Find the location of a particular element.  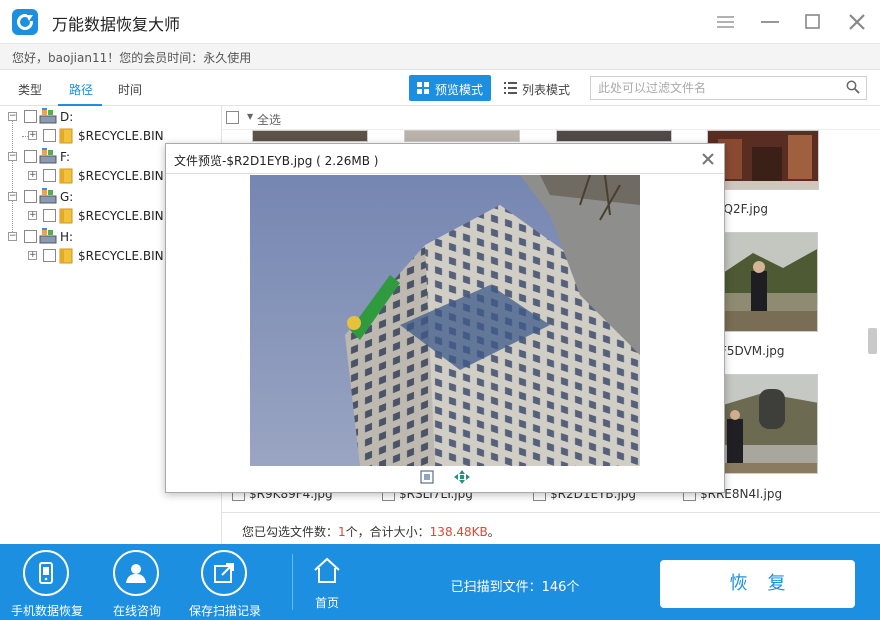

maximize-button is located at coordinates (813, 22).